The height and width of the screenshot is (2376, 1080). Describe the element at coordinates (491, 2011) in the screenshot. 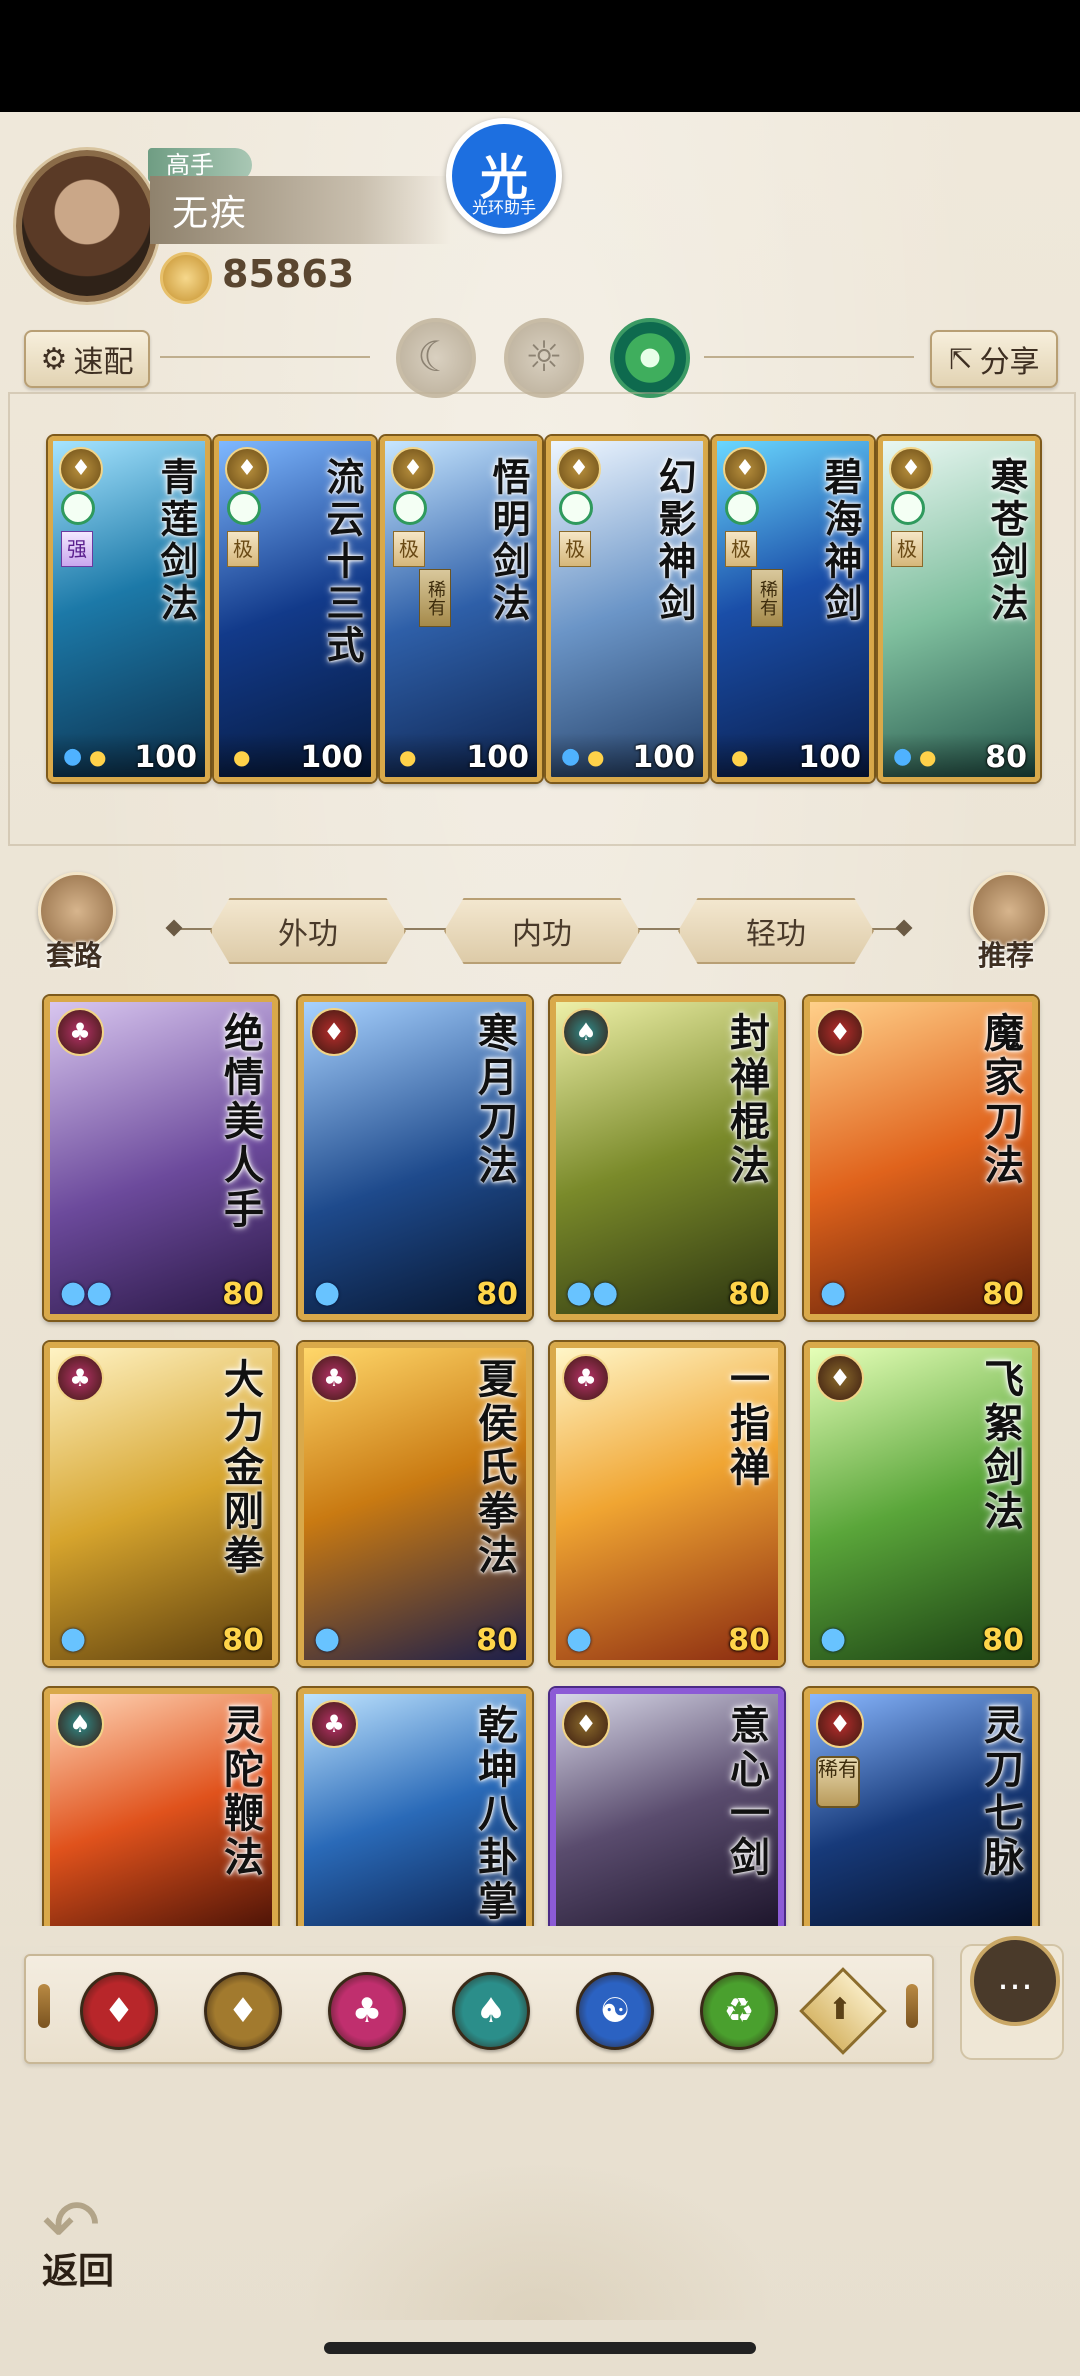

I see `staff-filter-icon: ♠` at that location.